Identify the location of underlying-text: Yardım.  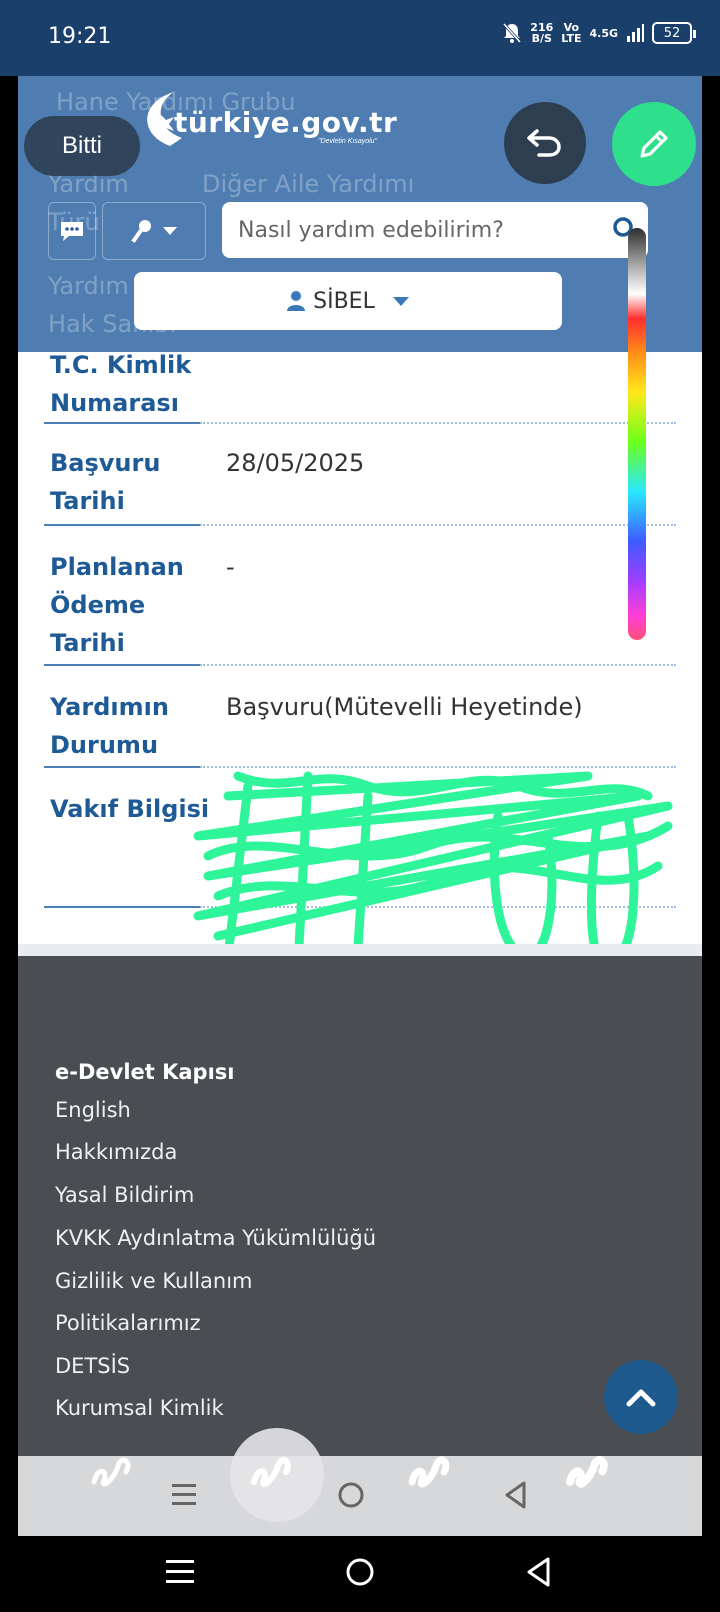
(88, 286).